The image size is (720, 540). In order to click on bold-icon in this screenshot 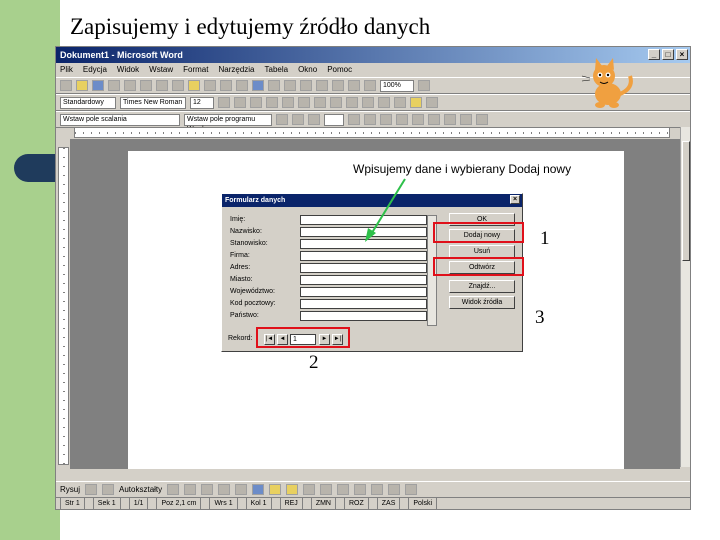, I will do `click(224, 102)`.